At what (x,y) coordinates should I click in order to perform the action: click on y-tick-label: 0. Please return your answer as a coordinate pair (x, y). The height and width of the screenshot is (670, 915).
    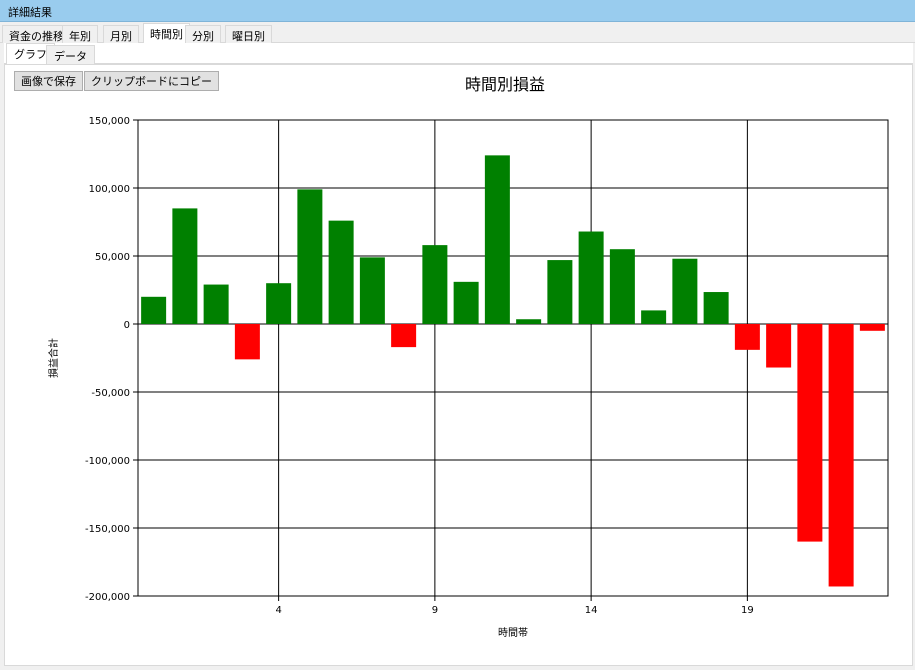
    Looking at the image, I should click on (127, 325).